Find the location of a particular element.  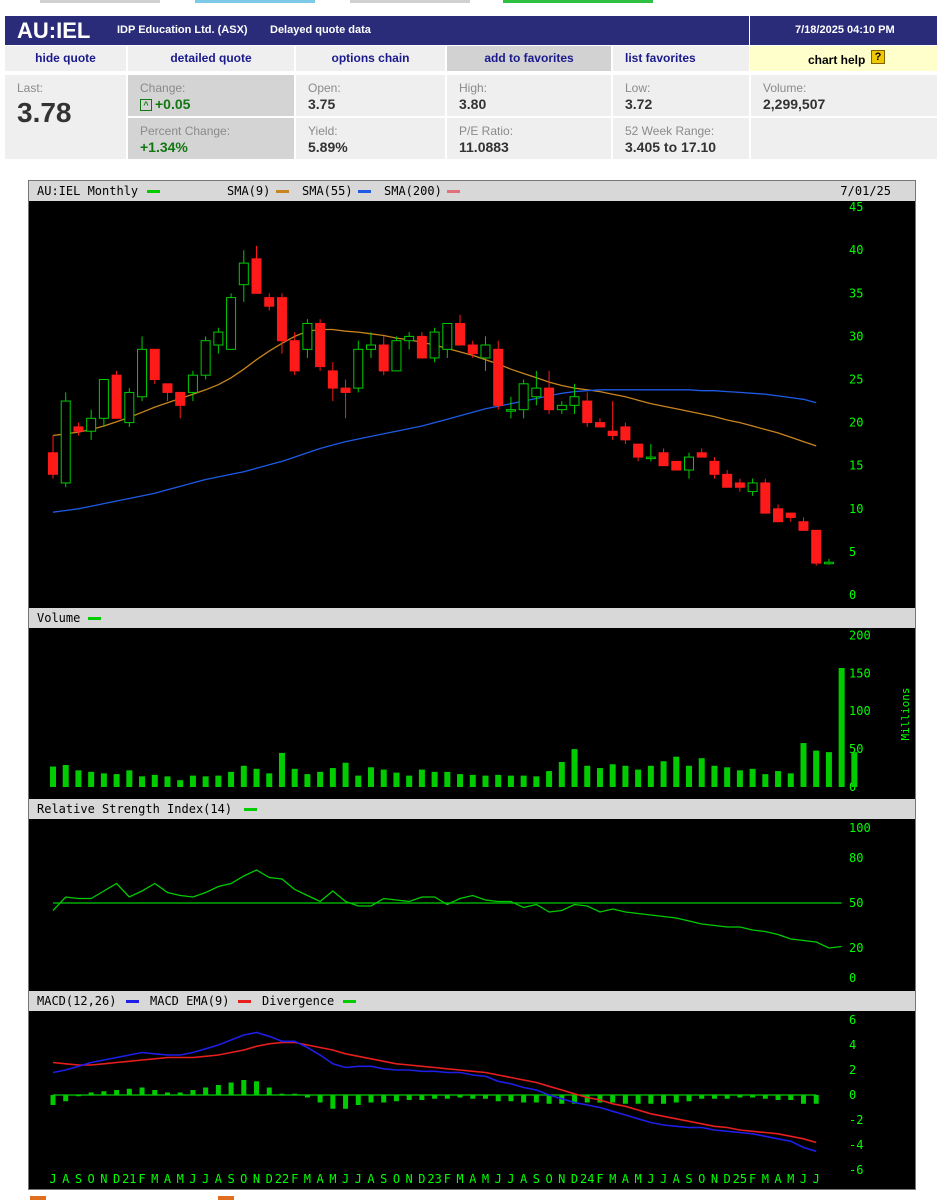

empty-quote-cell is located at coordinates (844, 138).